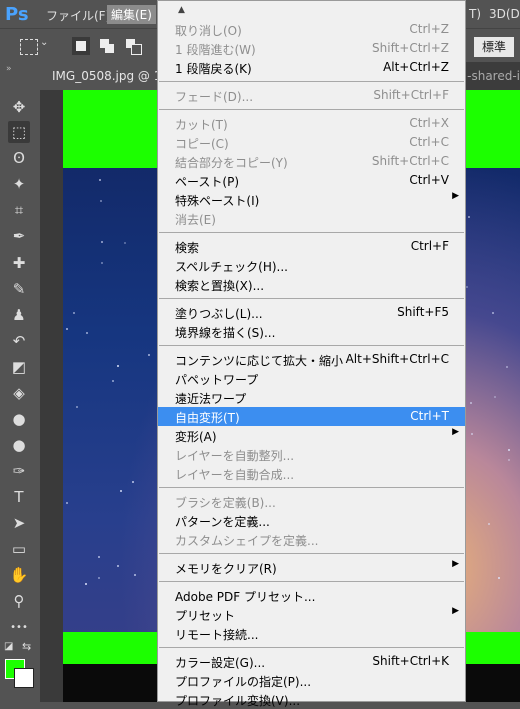 This screenshot has width=520, height=709. What do you see at coordinates (311, 142) in the screenshot?
I see `menu-item: コピー(C) Ctrl+C` at bounding box center [311, 142].